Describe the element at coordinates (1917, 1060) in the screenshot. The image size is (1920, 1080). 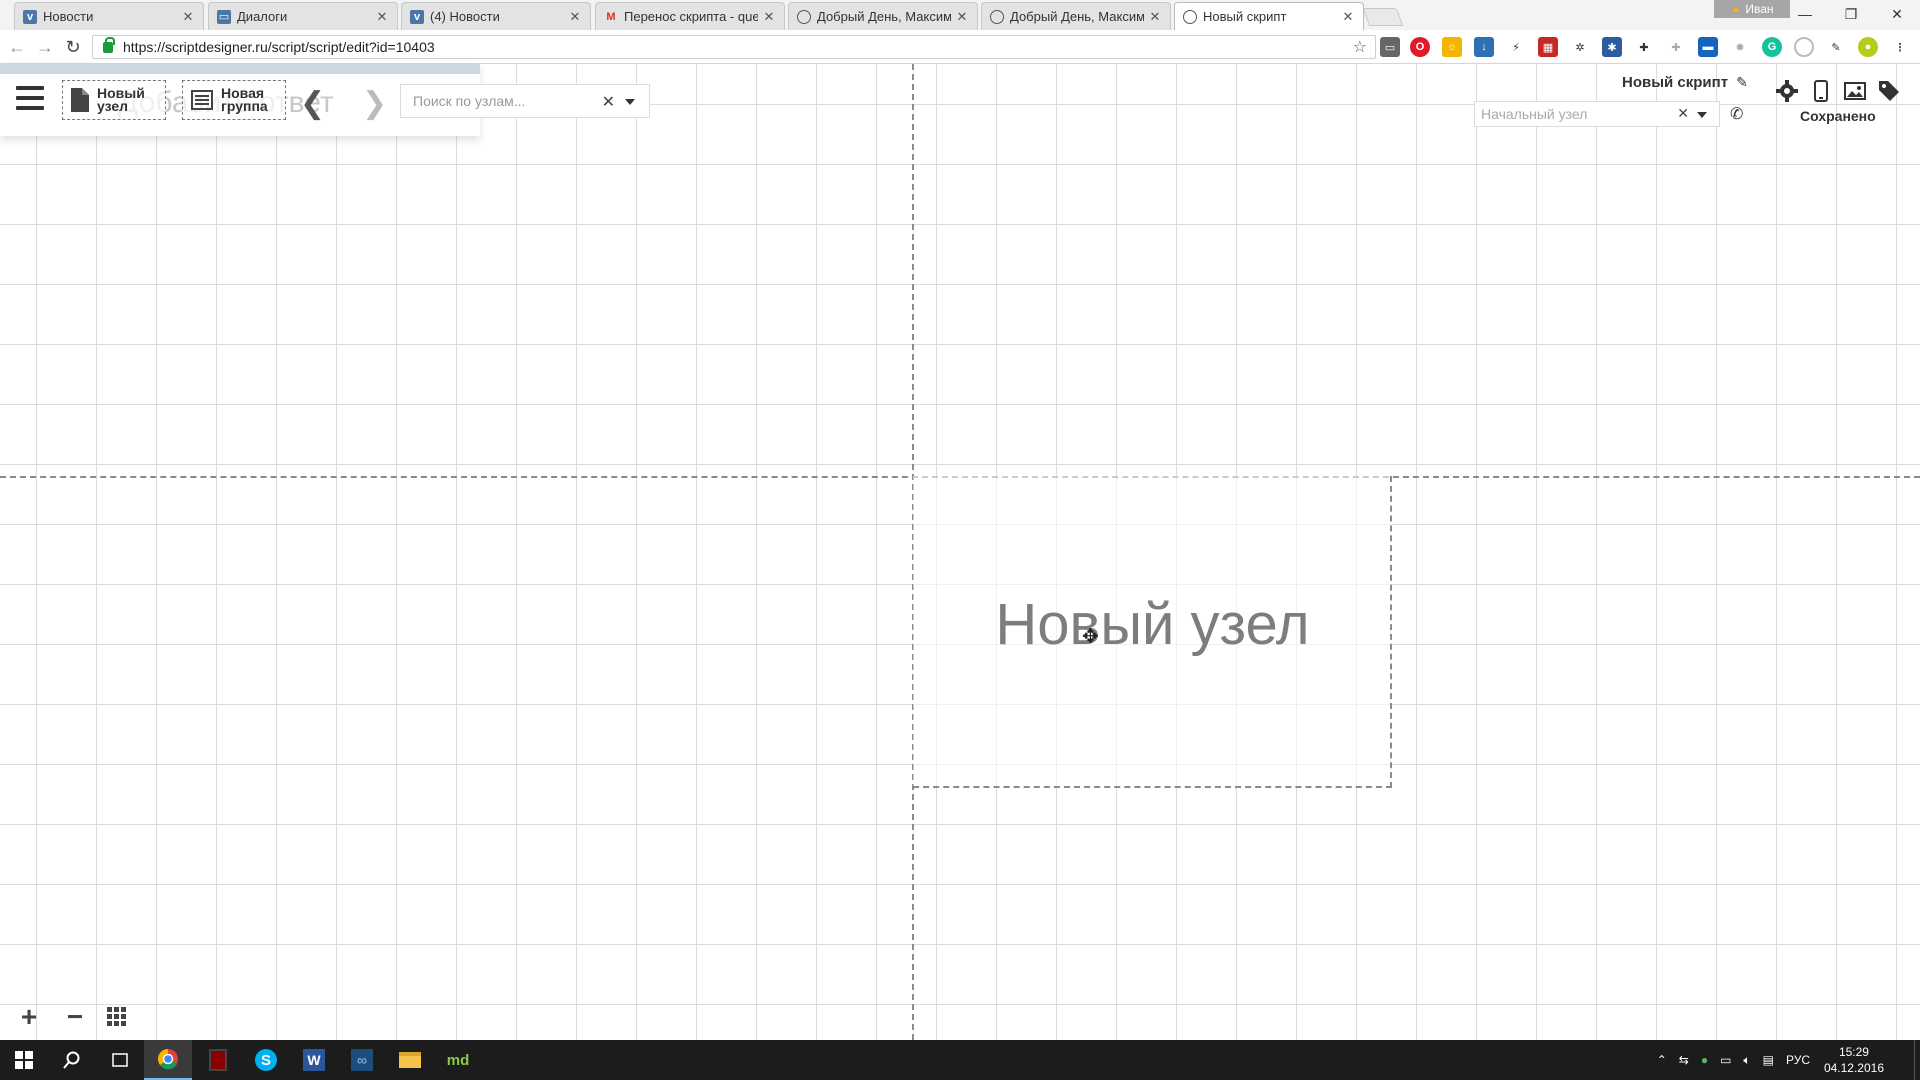
I see `show-desktop-button` at that location.